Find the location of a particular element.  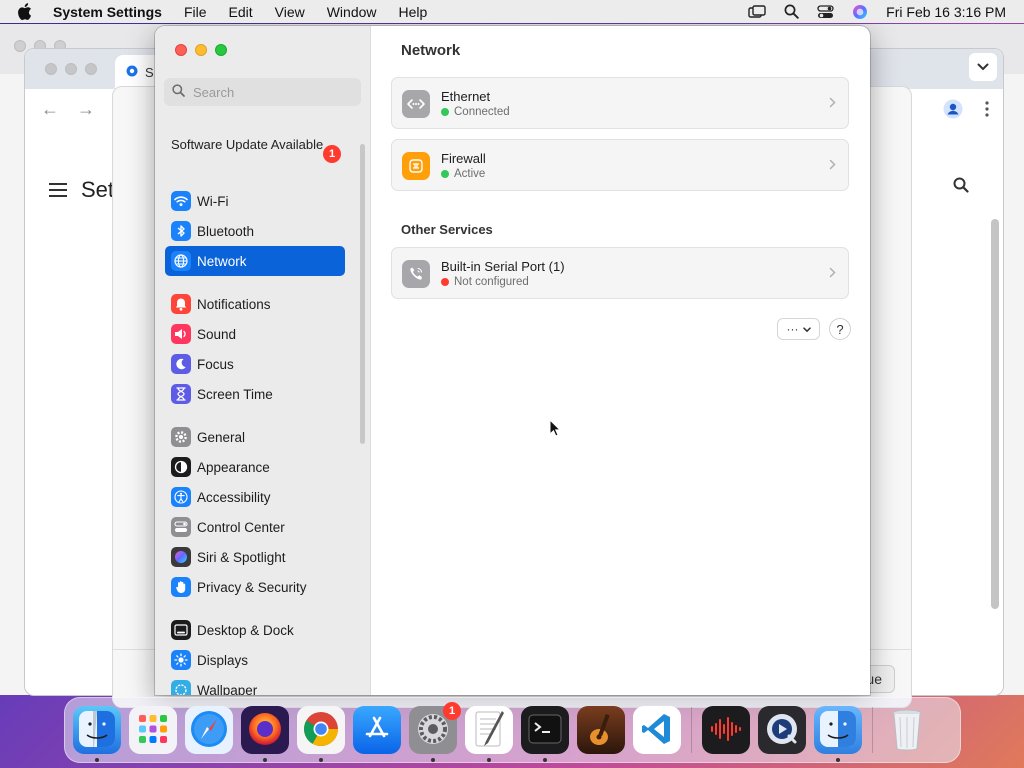

sidebar-item-siri-spotlight: Siri & Spotlight is located at coordinates (255, 557).